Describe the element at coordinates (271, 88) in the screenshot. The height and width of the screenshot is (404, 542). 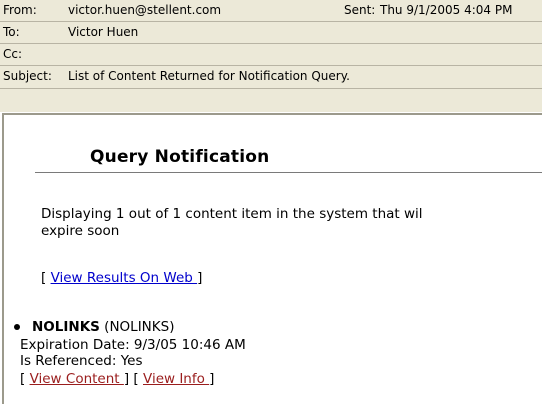
I see `divider` at that location.